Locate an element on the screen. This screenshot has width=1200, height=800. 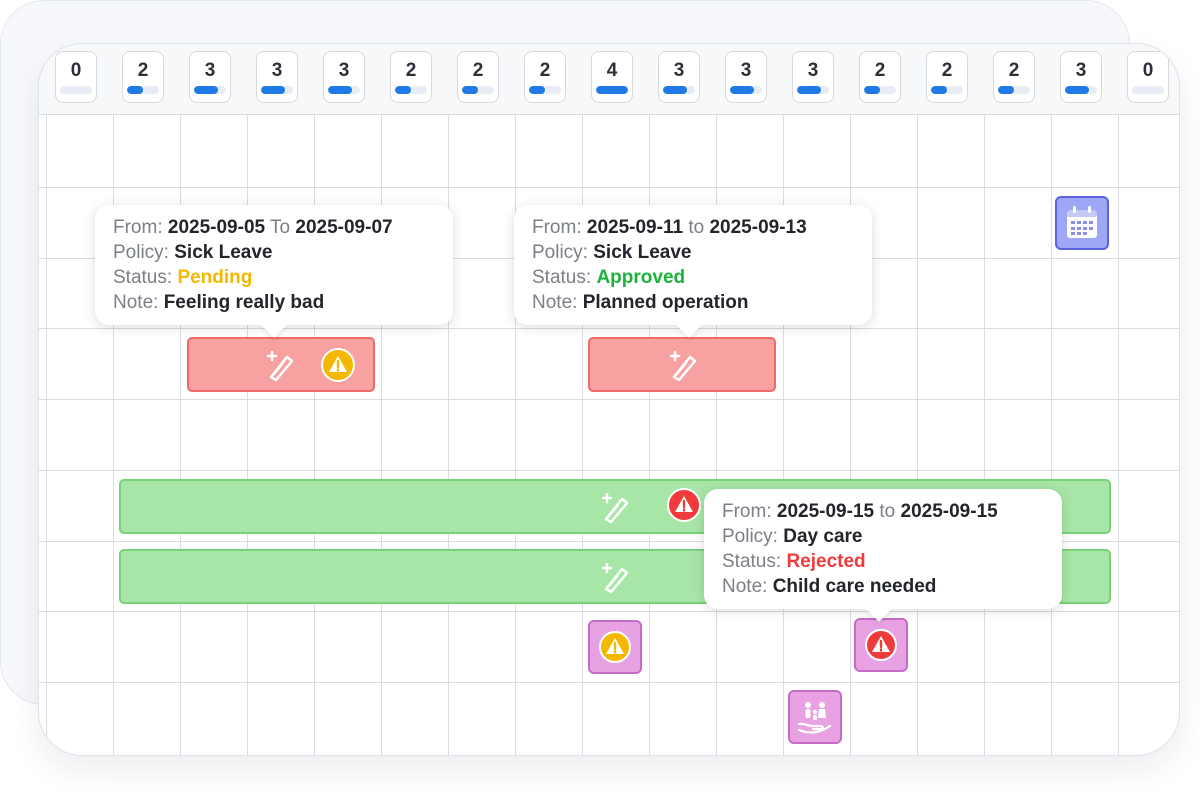
tooltip-dates: From: 2025-09-11 to 2025-09-13 is located at coordinates (669, 227).